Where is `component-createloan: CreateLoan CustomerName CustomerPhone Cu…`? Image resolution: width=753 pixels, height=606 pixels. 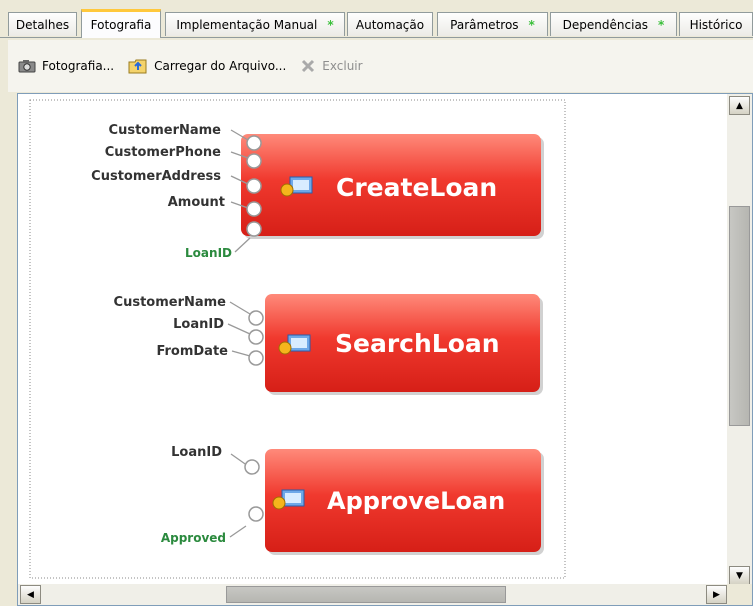
component-createloan: CreateLoan CustomerName CustomerPhone Cu… is located at coordinates (317, 191).